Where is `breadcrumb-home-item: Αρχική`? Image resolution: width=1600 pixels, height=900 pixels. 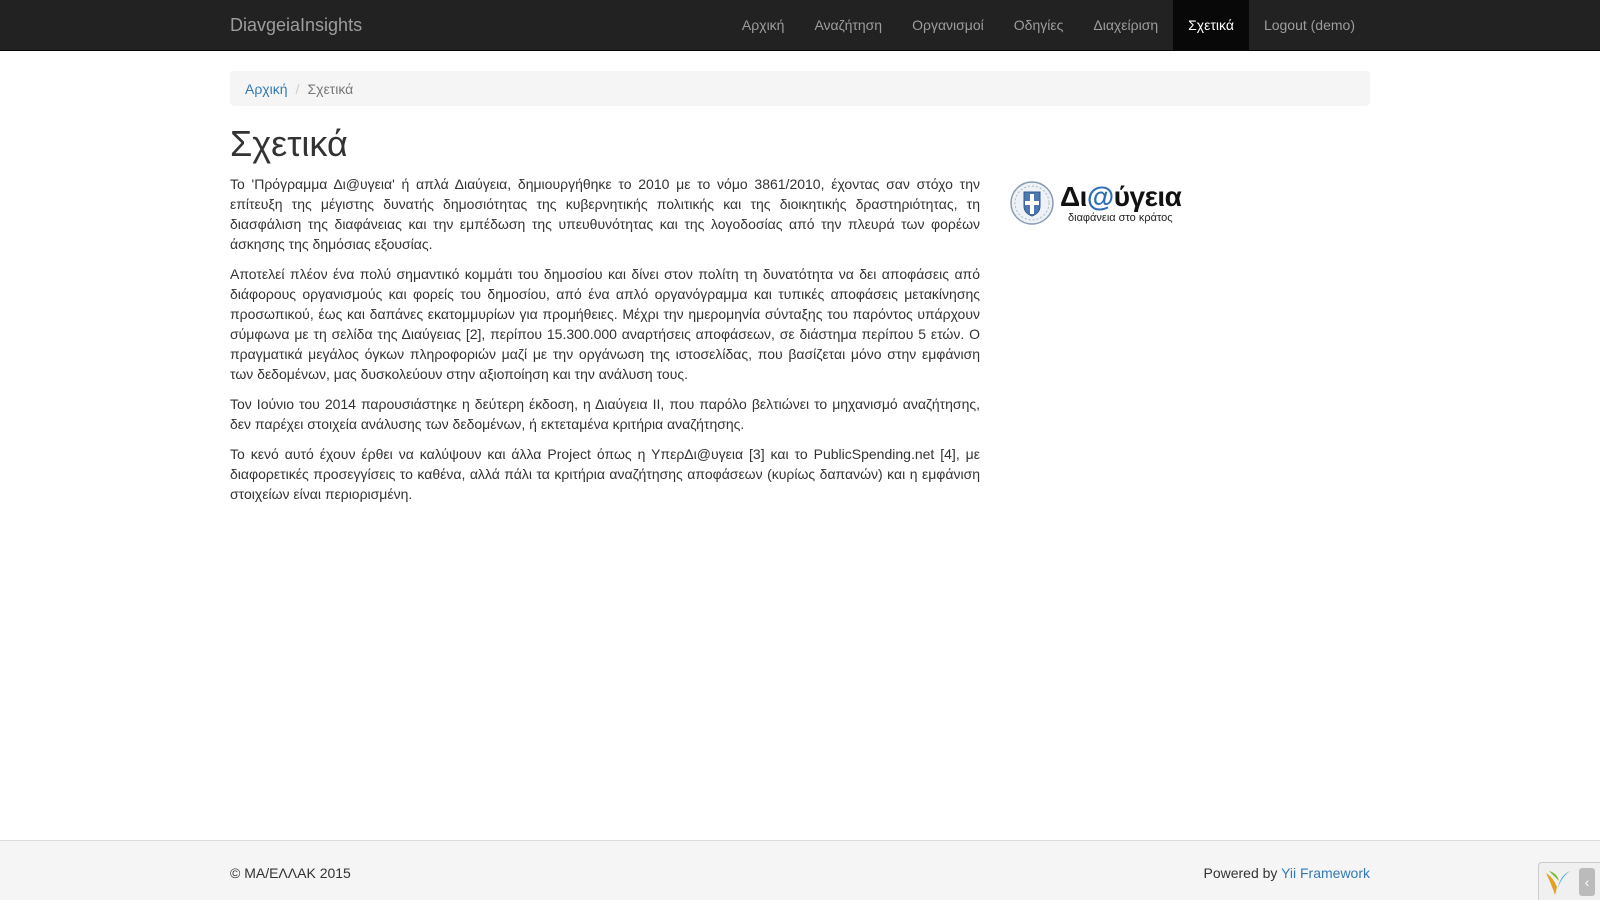
breadcrumb-home-item: Αρχική is located at coordinates (266, 88).